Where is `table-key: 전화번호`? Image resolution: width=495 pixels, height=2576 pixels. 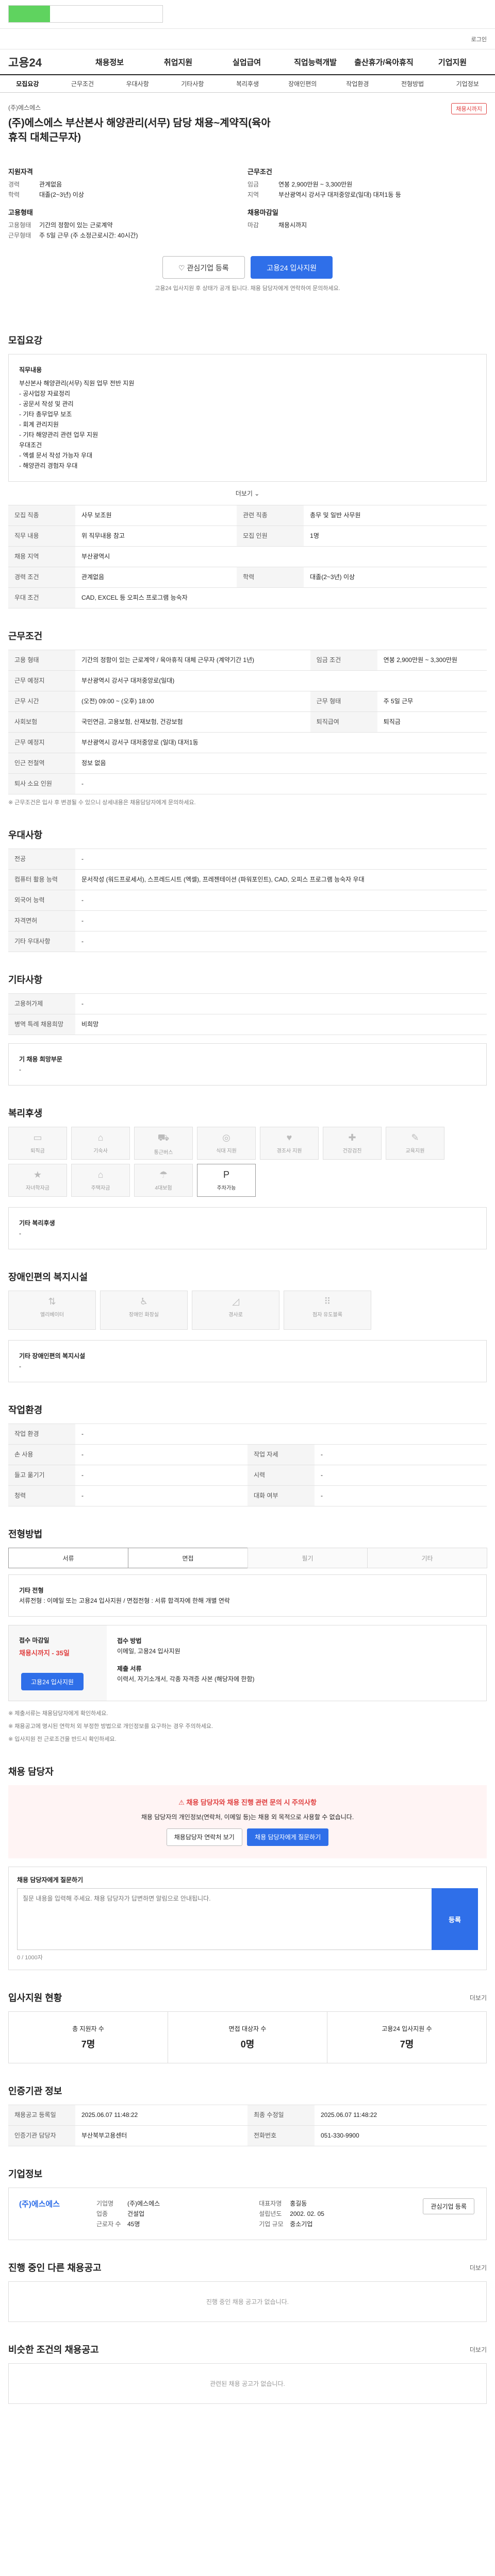
table-key: 전화번호 is located at coordinates (281, 2135).